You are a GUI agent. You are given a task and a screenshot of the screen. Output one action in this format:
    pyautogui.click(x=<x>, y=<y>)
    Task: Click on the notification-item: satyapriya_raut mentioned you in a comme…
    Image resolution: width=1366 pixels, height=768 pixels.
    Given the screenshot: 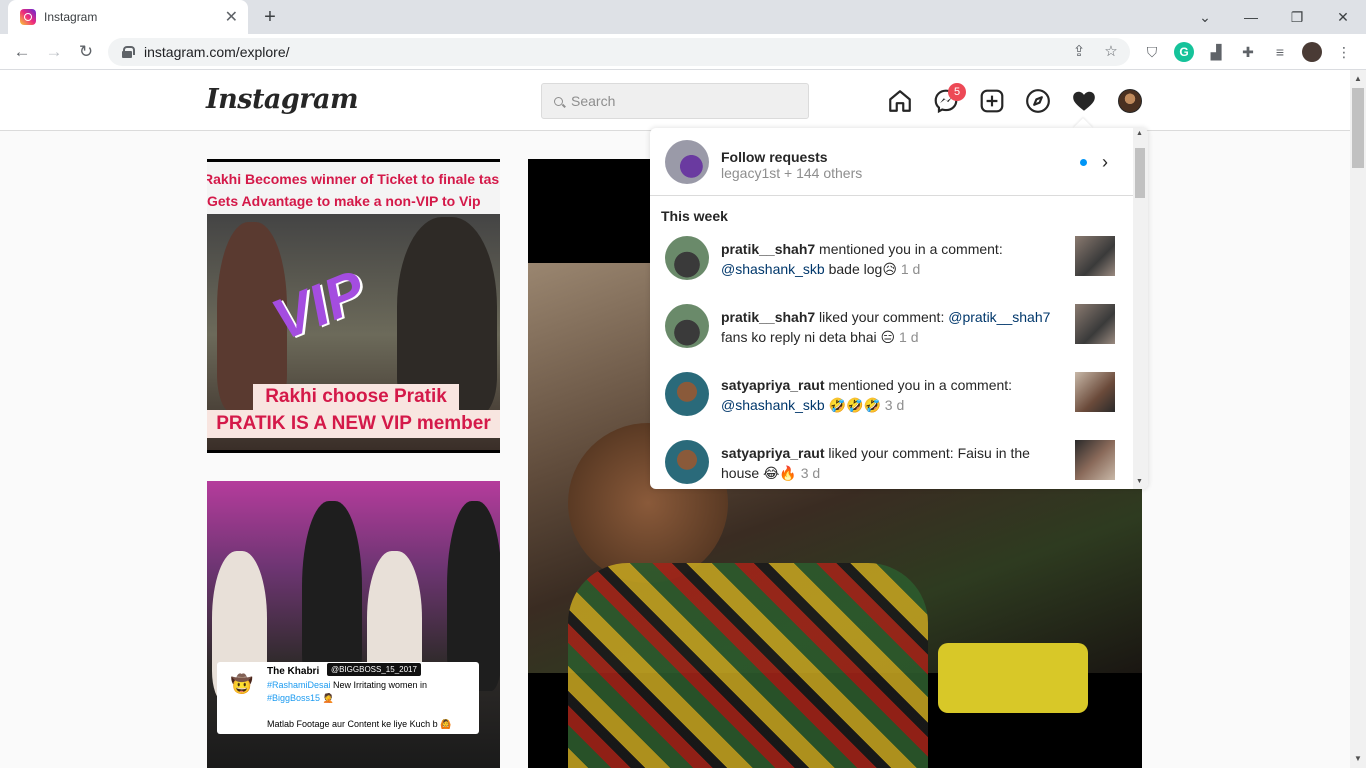 What is the action you would take?
    pyautogui.click(x=891, y=394)
    